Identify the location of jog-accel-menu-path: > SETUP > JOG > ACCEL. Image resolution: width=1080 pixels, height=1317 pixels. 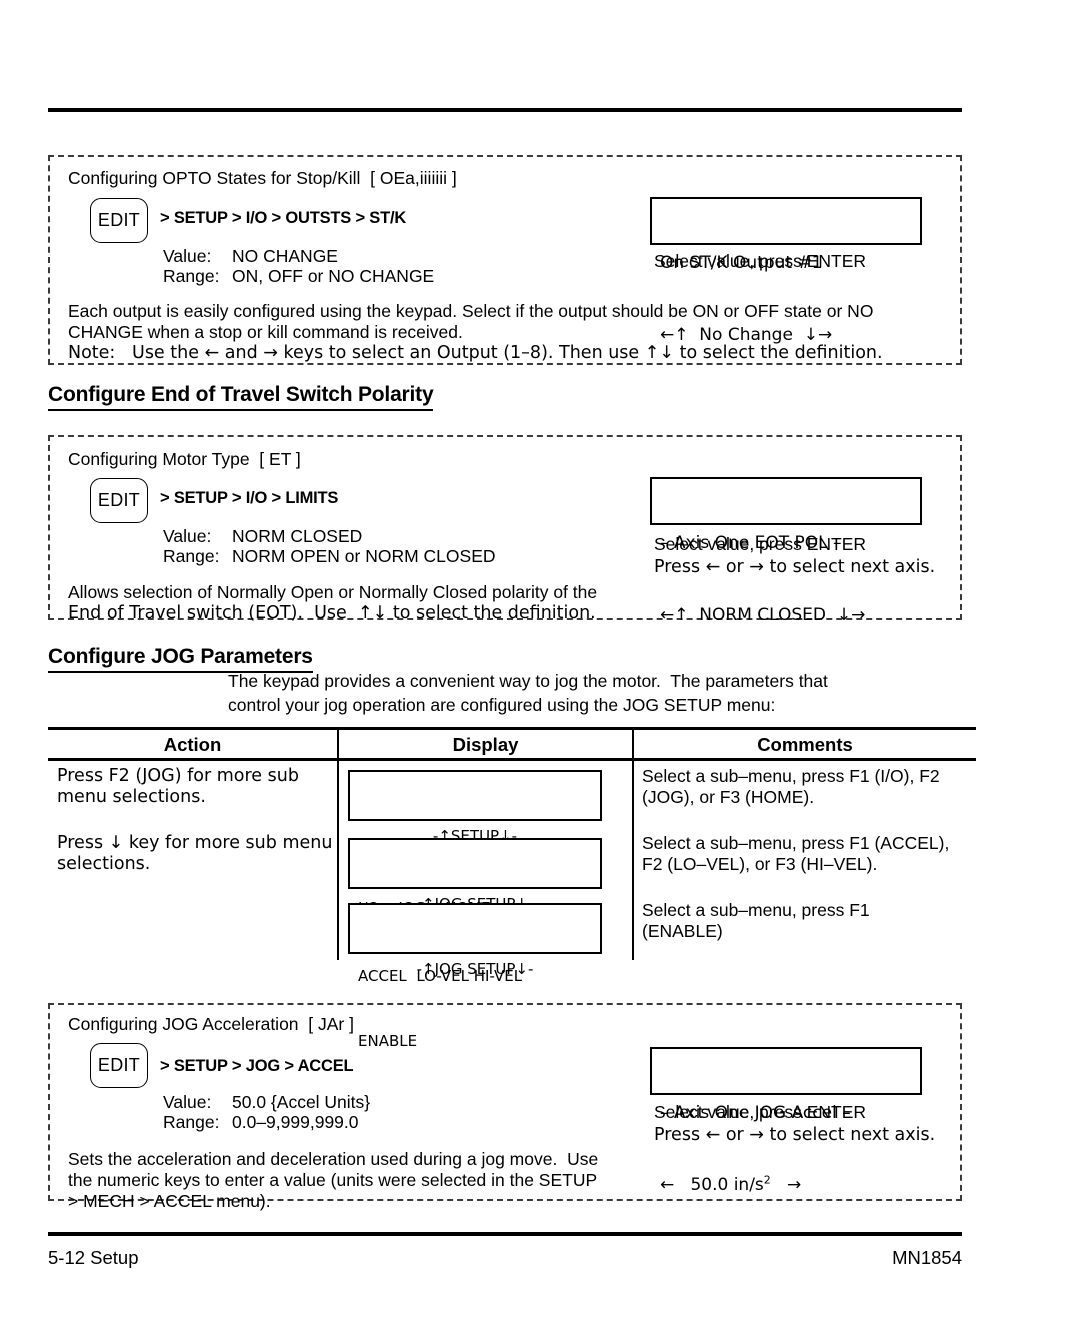
(257, 1066).